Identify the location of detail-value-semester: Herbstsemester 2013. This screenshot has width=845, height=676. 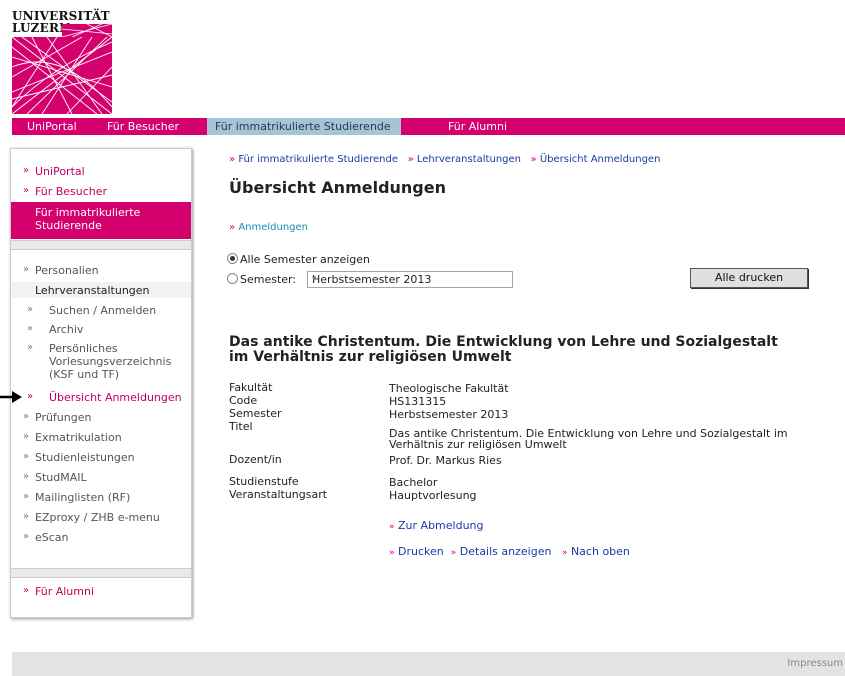
(449, 414).